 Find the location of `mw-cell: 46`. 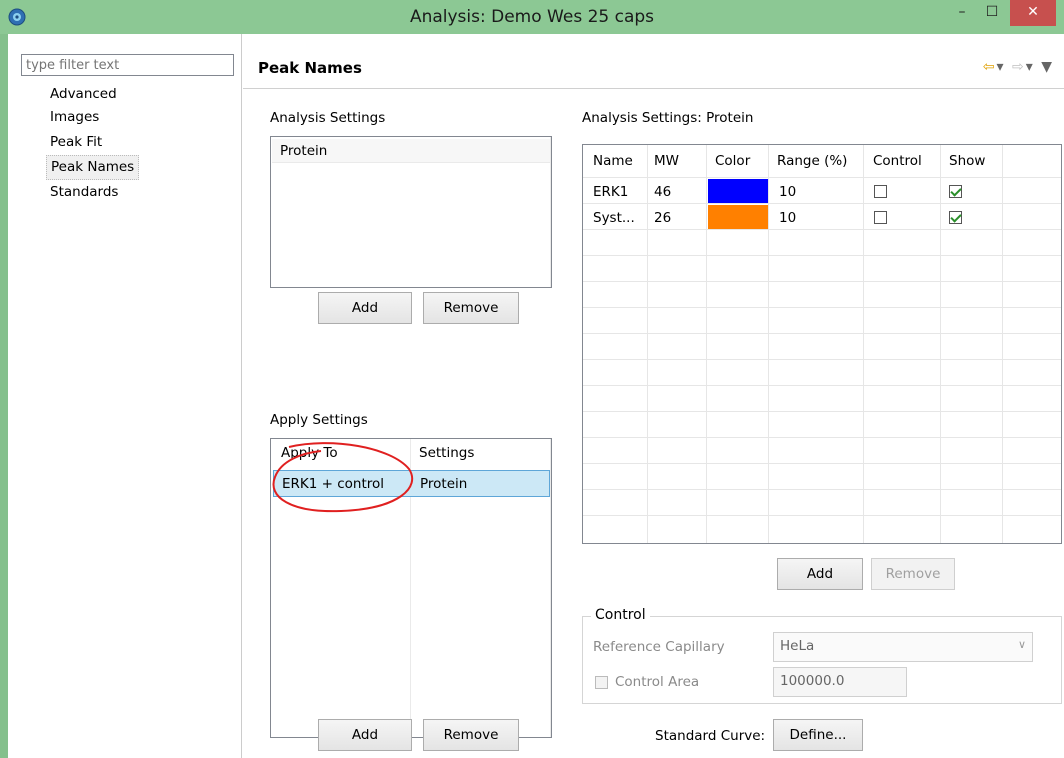

mw-cell: 46 is located at coordinates (662, 192).